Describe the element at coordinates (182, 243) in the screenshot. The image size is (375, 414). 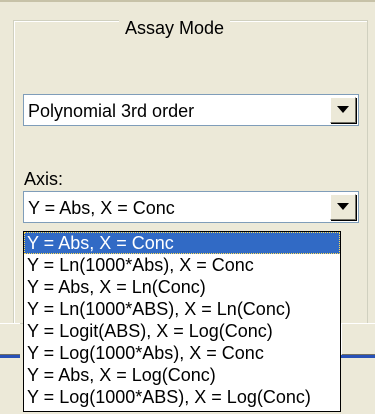
I see `axis-option: Y = Abs, X = Conc` at that location.